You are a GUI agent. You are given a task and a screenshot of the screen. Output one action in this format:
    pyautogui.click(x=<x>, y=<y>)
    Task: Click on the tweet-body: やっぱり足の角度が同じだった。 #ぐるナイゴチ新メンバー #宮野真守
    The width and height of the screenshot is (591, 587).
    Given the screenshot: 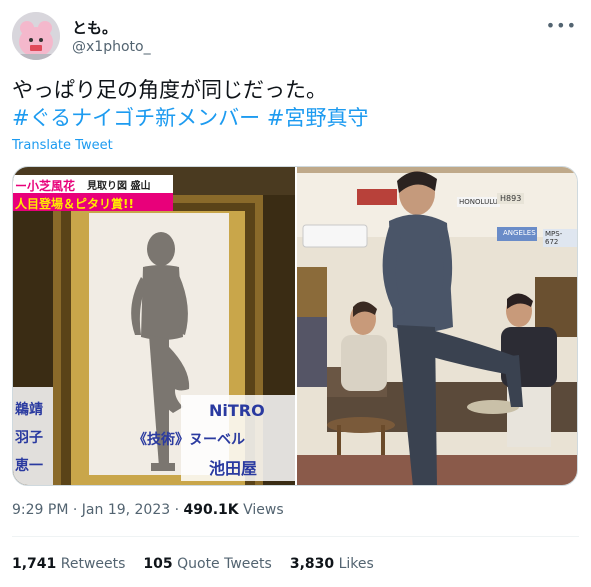 What is the action you would take?
    pyautogui.click(x=295, y=104)
    